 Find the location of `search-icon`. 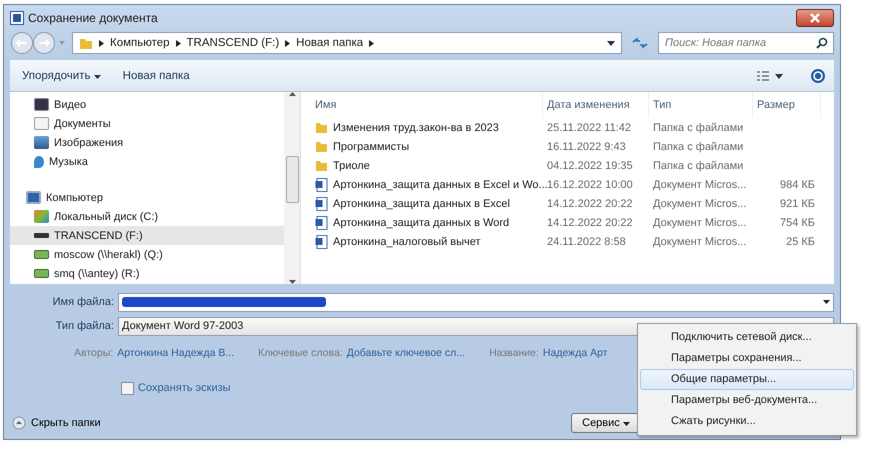

search-icon is located at coordinates (822, 43).